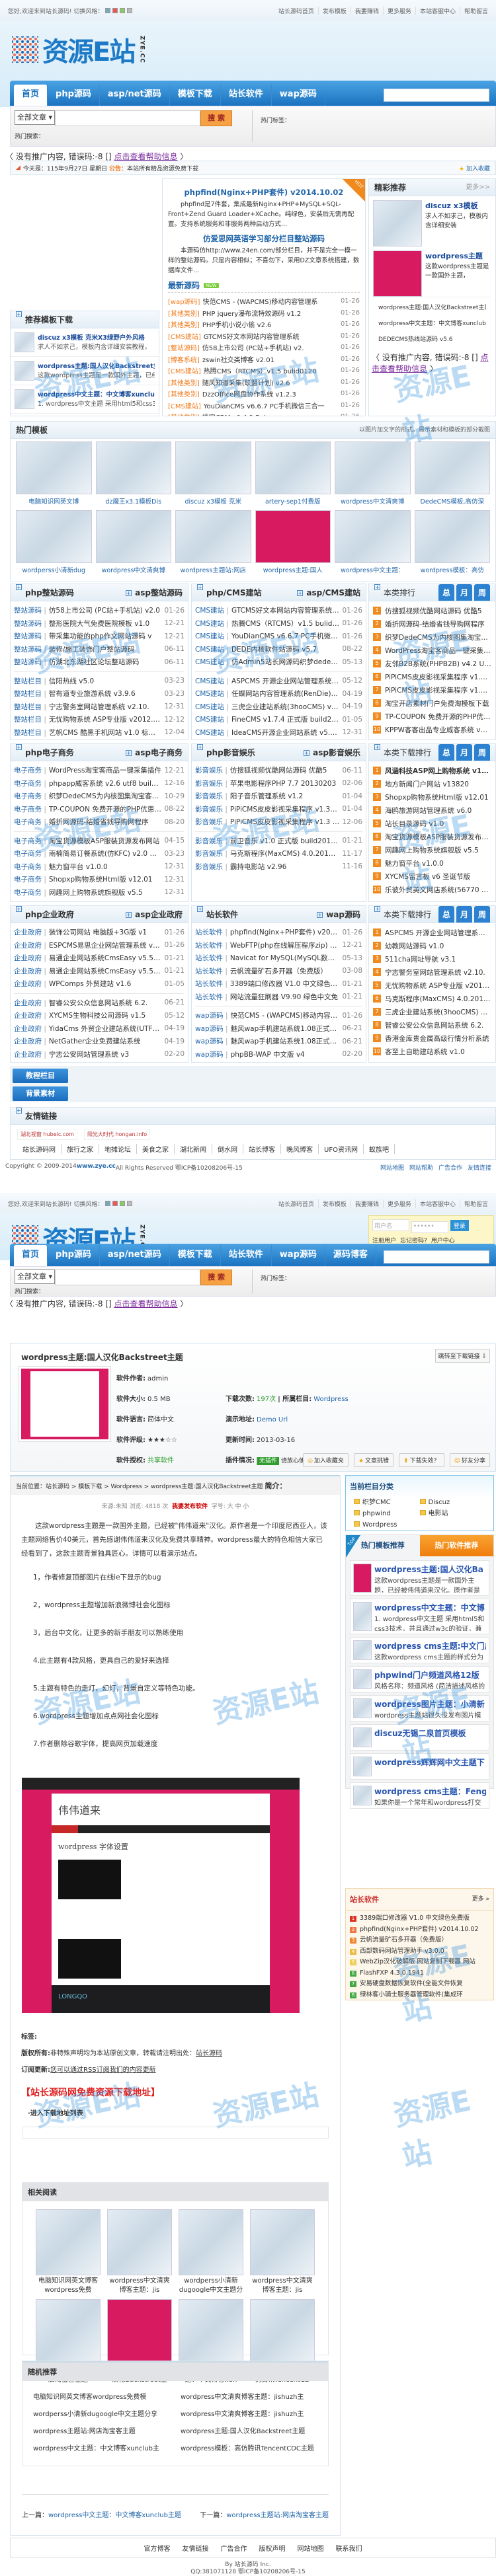  What do you see at coordinates (391, 1225) in the screenshot?
I see `username-input: 用户名` at bounding box center [391, 1225].